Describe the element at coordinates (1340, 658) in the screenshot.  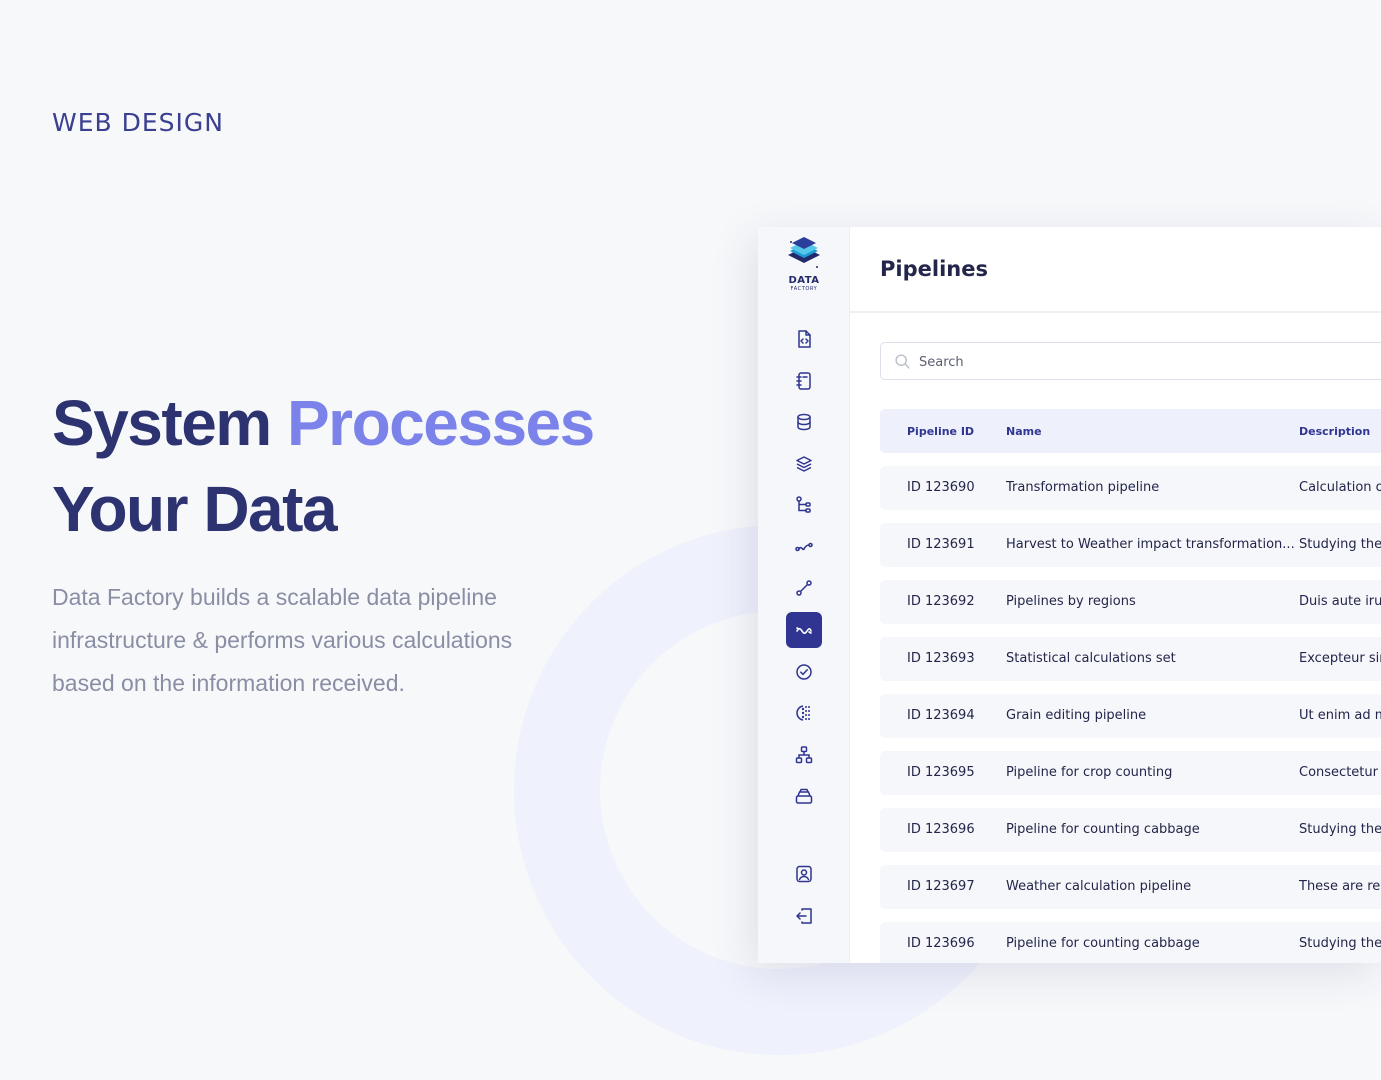
I see `cell-description: Excepteur sint` at that location.